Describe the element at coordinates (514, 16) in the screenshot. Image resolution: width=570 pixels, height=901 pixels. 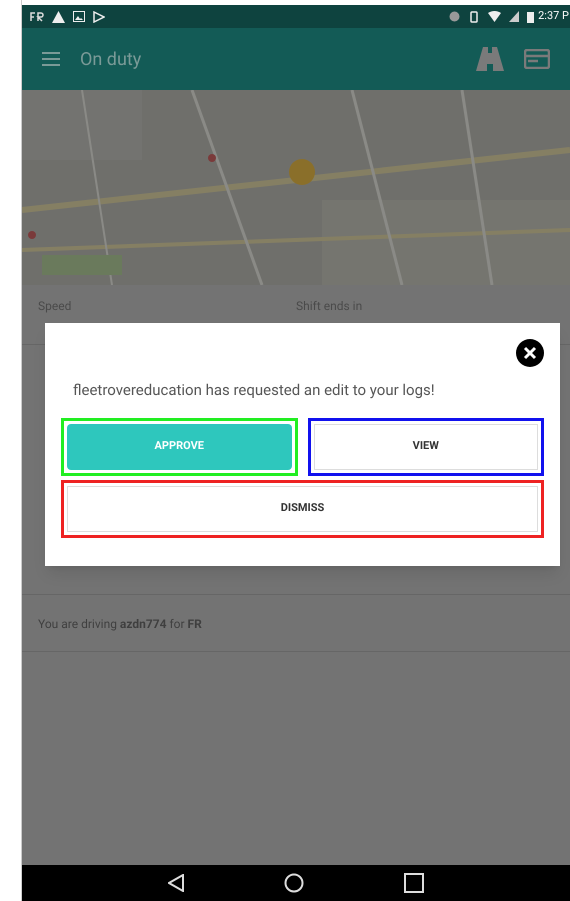
I see `signal-icon` at that location.